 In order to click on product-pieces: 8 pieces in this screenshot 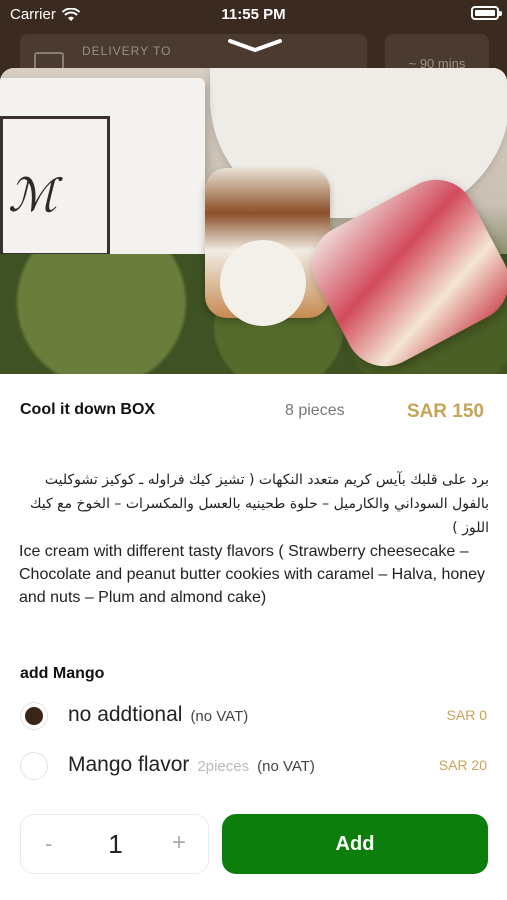, I will do `click(315, 410)`.